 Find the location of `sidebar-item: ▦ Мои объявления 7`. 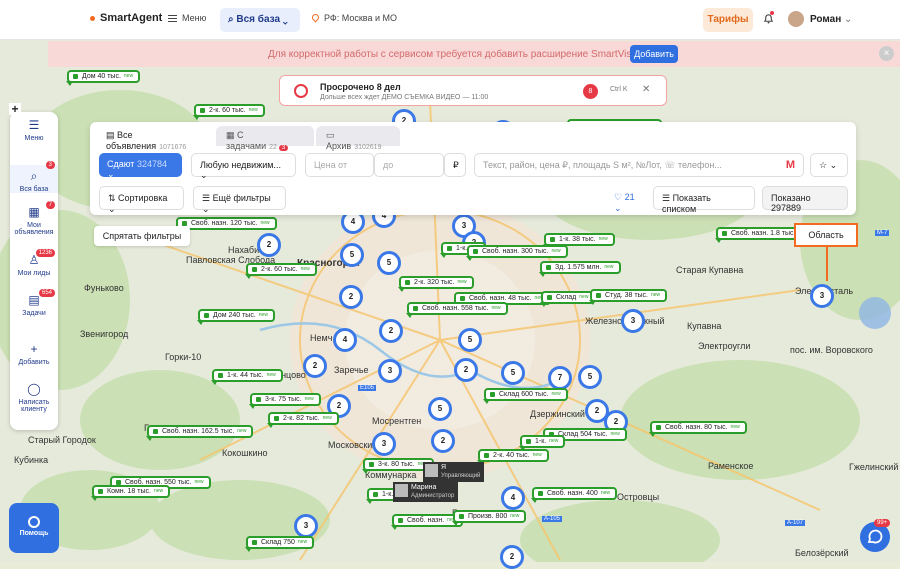

sidebar-item: ▦ Мои объявления 7 is located at coordinates (34, 218).